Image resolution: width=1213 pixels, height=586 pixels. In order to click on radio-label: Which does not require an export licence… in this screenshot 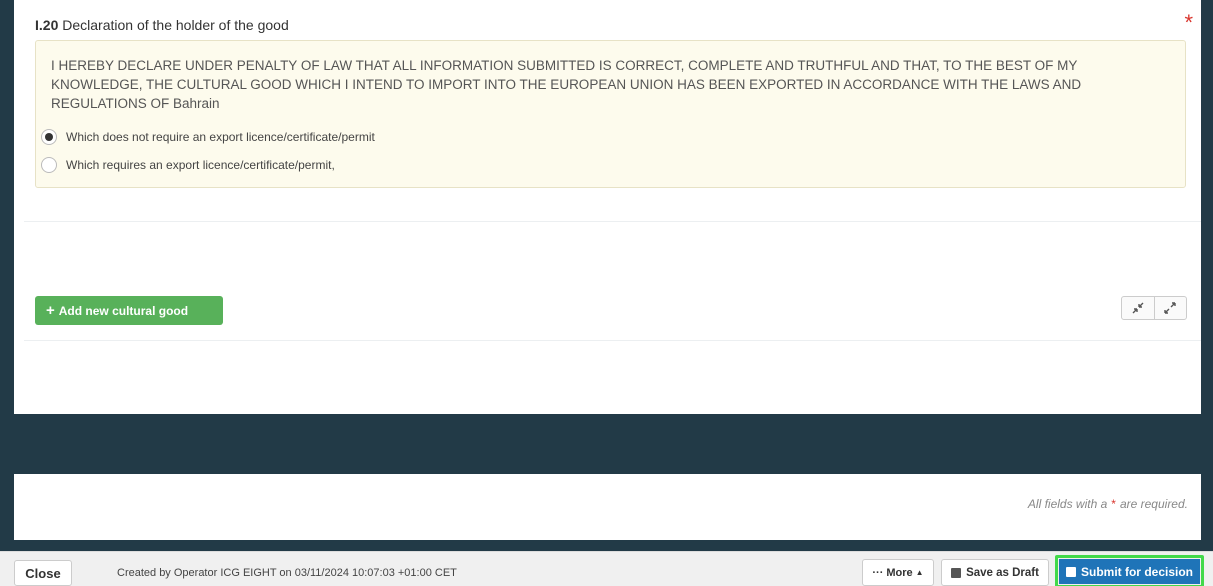, I will do `click(220, 137)`.